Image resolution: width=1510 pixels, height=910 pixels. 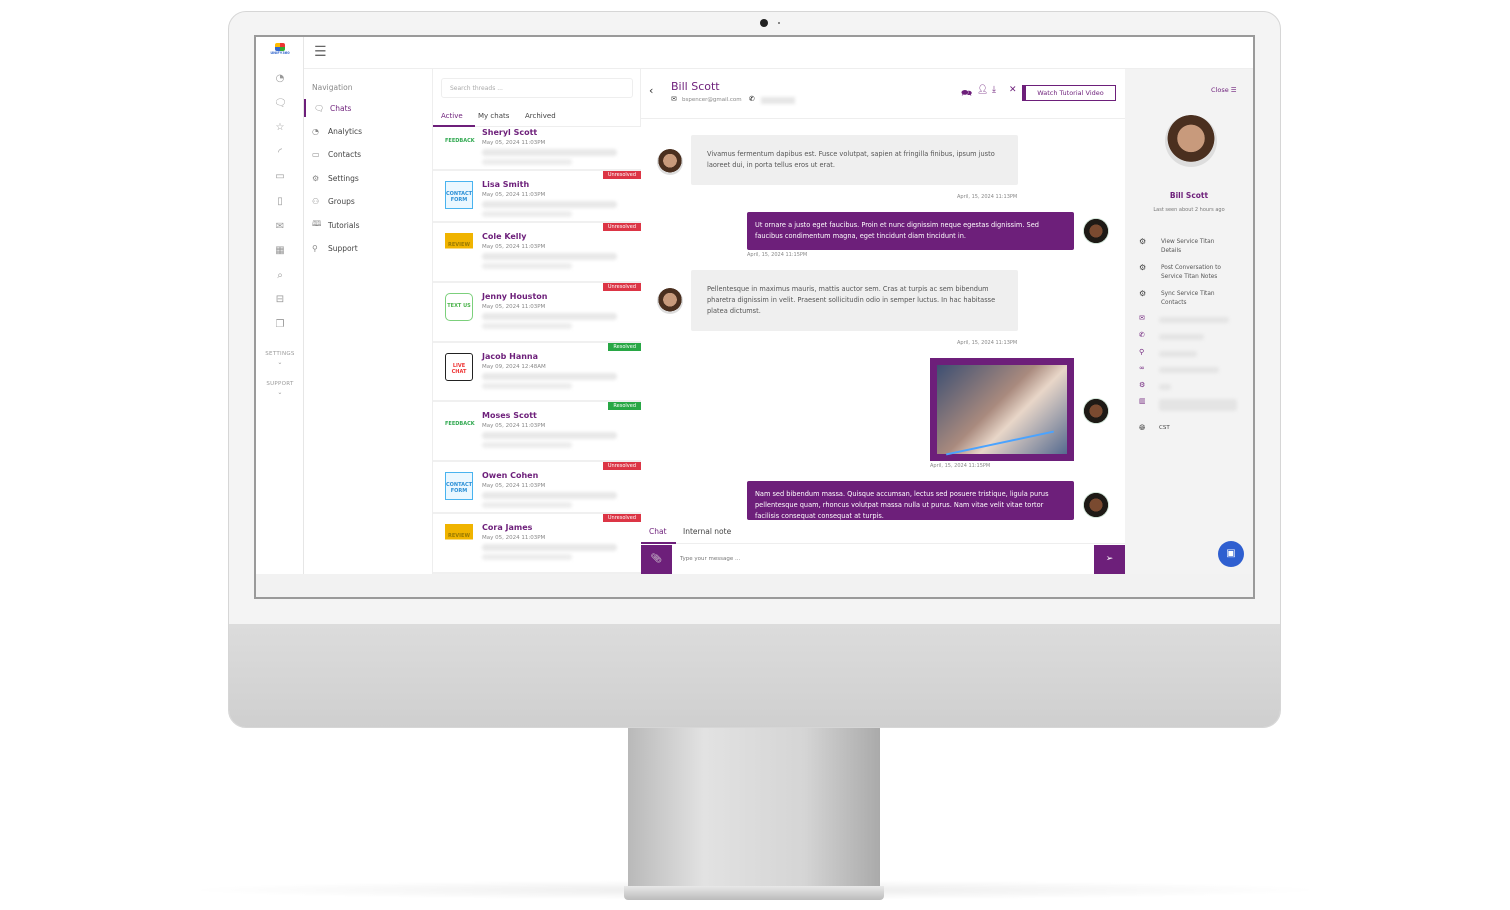 I want to click on nav-item-tutorials: 🕮︎ Tutorials, so click(x=368, y=225).